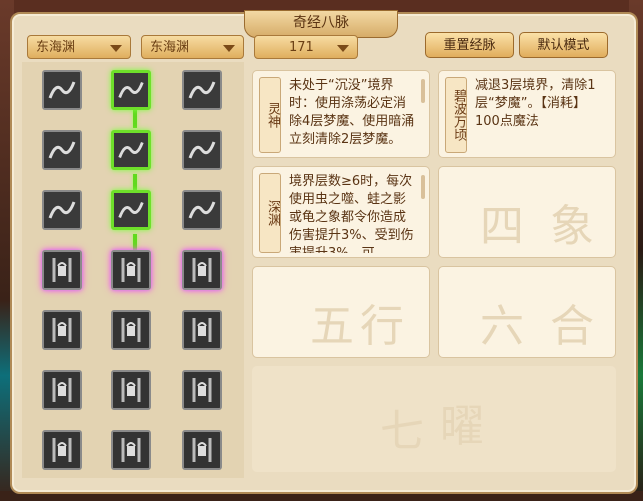 This screenshot has width=643, height=501. Describe the element at coordinates (535, 103) in the screenshot. I see `talent-card-text: 减退3层境界，清除1层“梦魔”。【消耗】100点魔法` at that location.